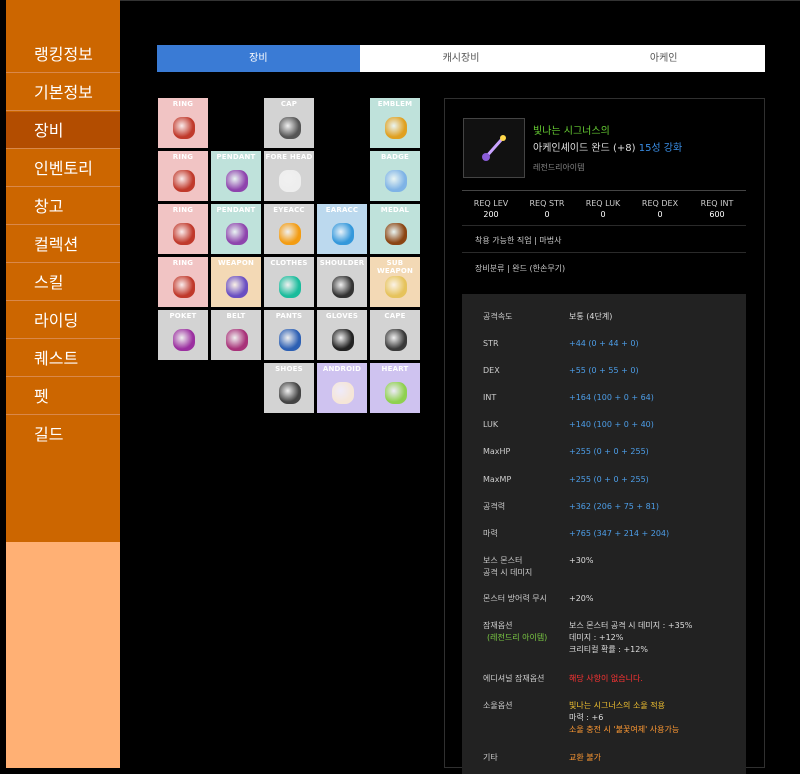 The width and height of the screenshot is (800, 774). Describe the element at coordinates (395, 267) in the screenshot. I see `slot-label: SUB WEAPON` at that location.